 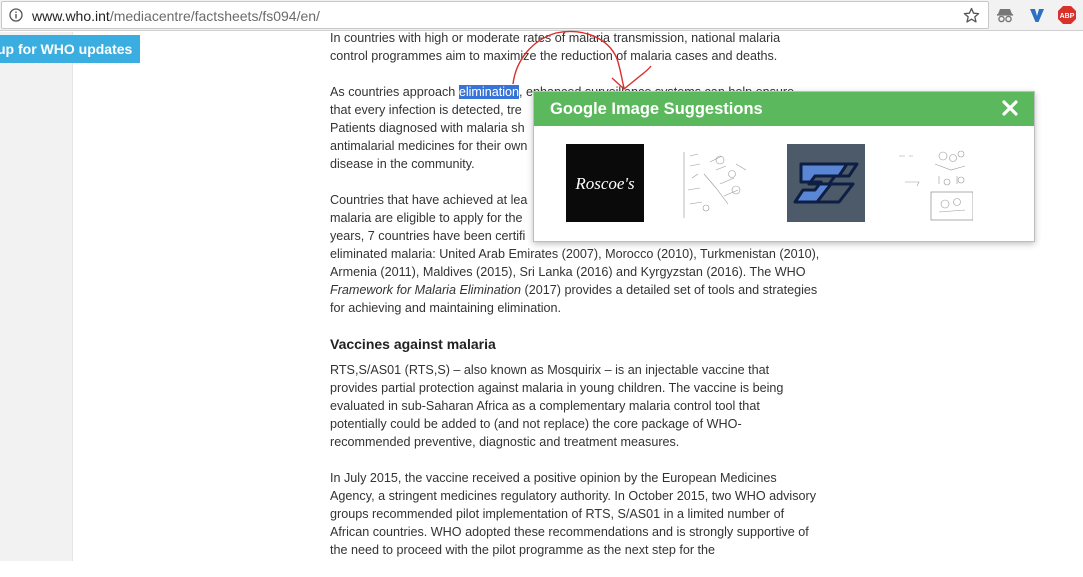 I want to click on paragraph-2-line-4: antimalarial medicines for their own, so click(x=429, y=146).